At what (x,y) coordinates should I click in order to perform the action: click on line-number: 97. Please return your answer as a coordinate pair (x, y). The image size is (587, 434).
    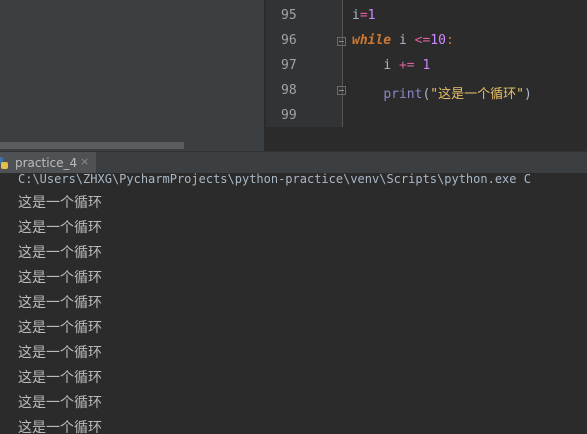
    Looking at the image, I should click on (289, 65).